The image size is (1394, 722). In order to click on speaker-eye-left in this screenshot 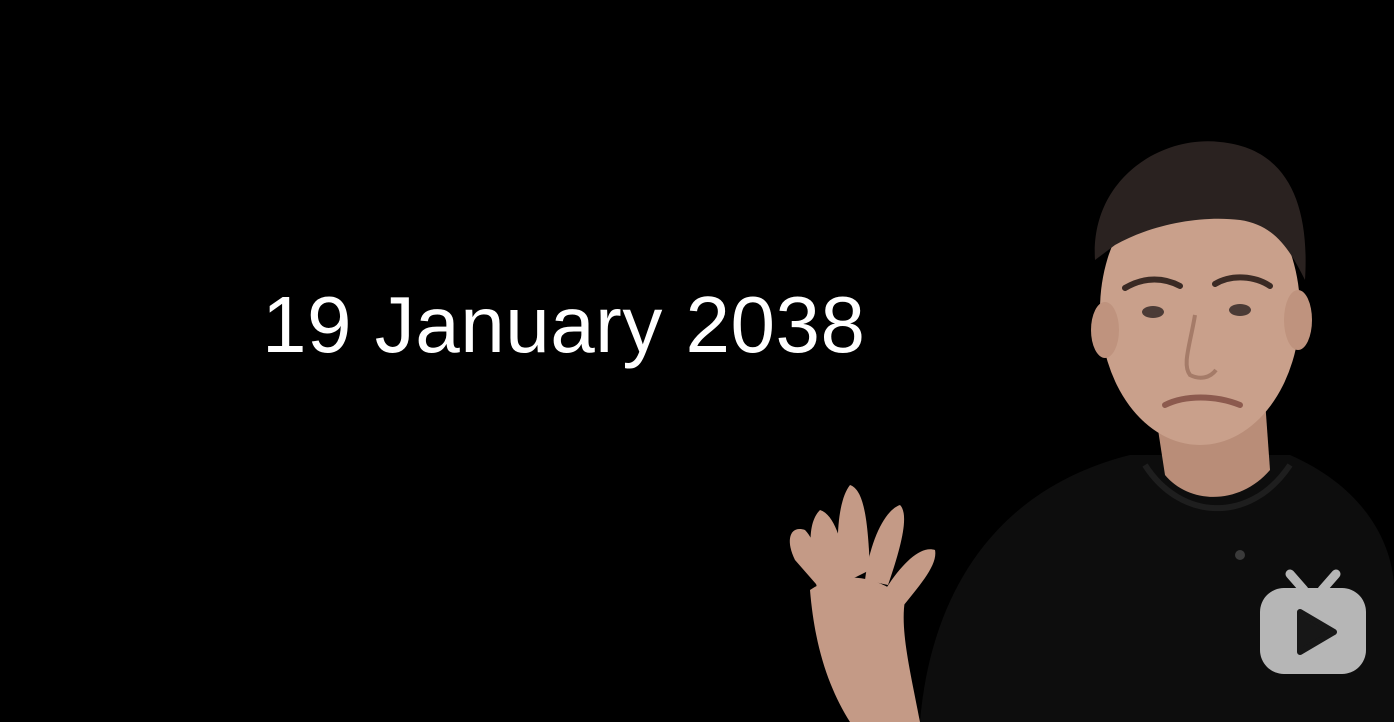, I will do `click(1153, 312)`.